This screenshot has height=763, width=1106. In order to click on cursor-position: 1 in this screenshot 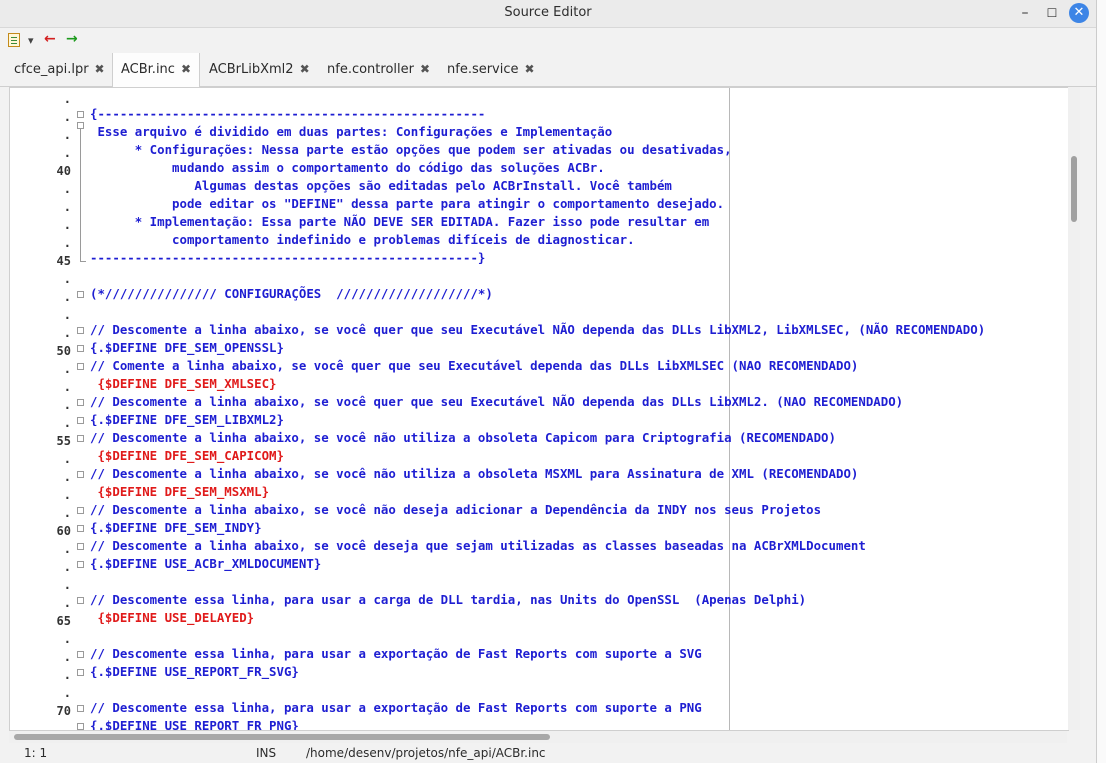, I will do `click(36, 753)`.